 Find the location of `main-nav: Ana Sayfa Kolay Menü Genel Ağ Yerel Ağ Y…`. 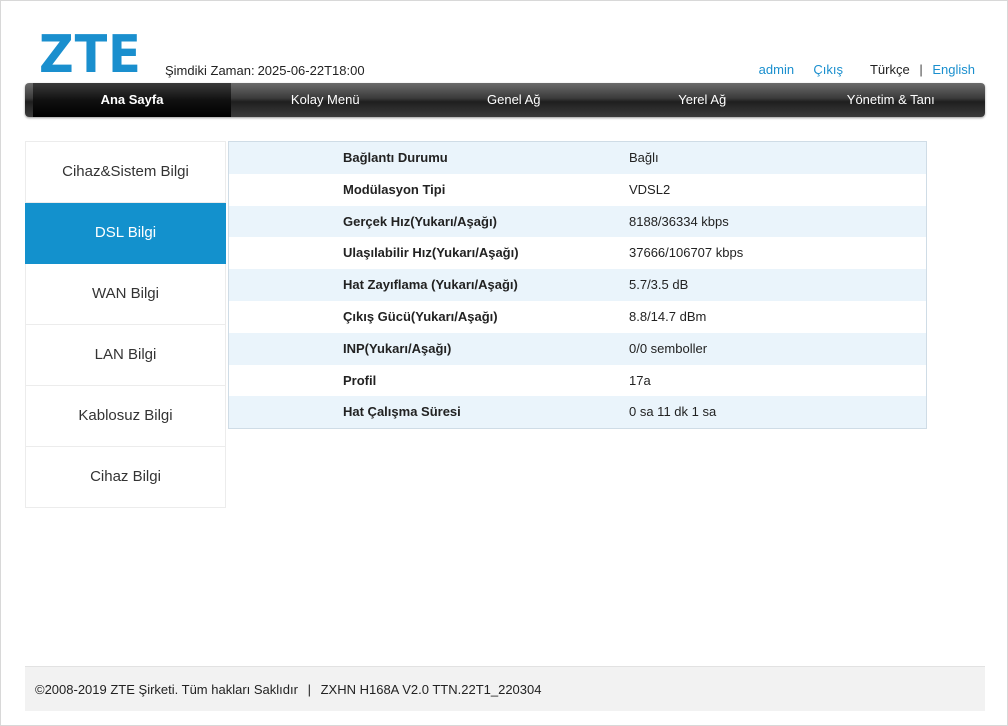

main-nav: Ana Sayfa Kolay Menü Genel Ağ Yerel Ağ Y… is located at coordinates (505, 100).